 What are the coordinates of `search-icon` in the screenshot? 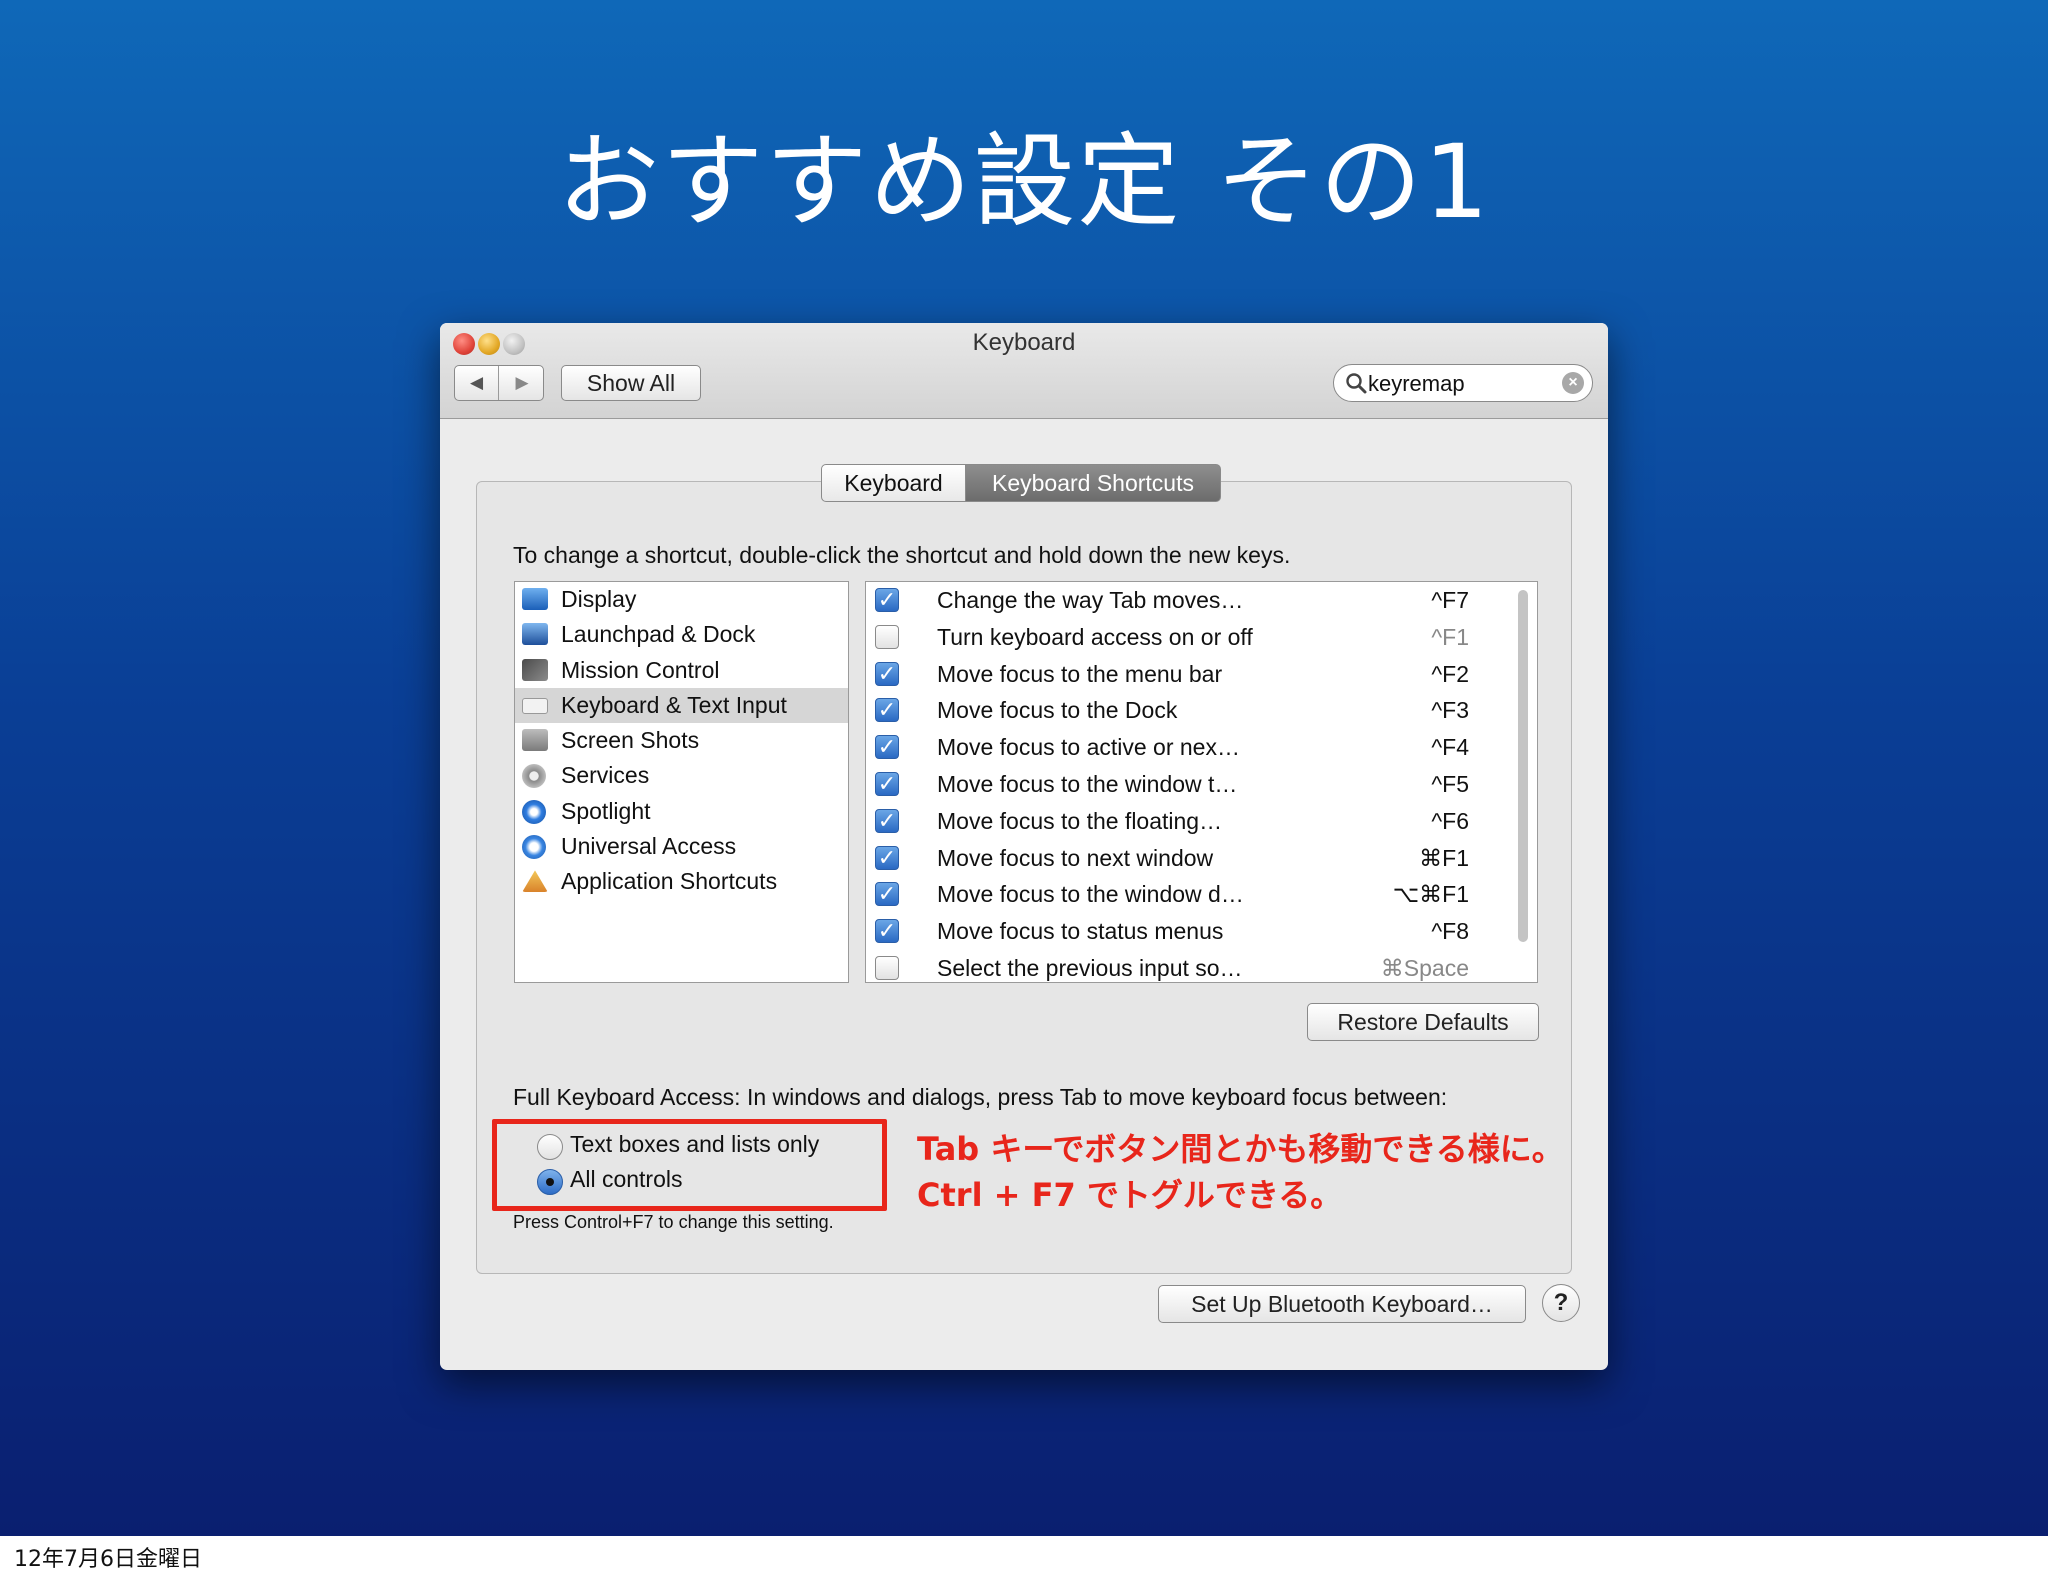 It's located at (1356, 383).